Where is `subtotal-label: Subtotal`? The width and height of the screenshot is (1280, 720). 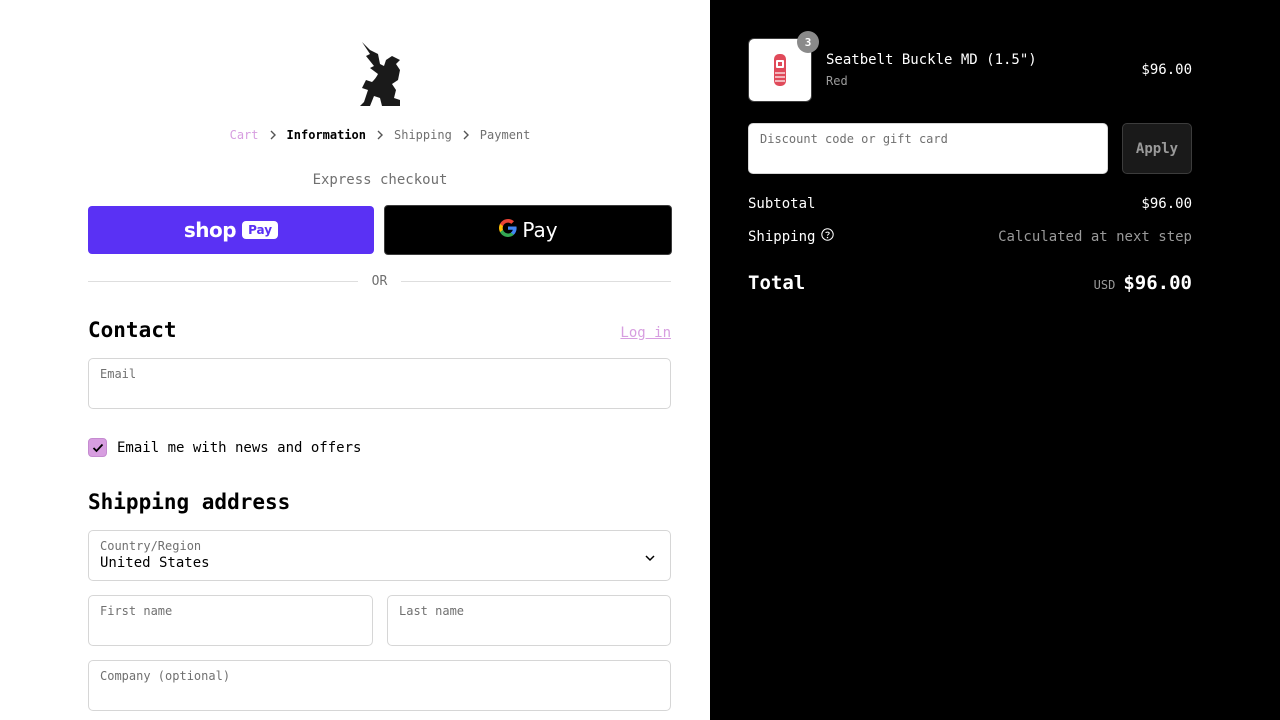 subtotal-label: Subtotal is located at coordinates (782, 204).